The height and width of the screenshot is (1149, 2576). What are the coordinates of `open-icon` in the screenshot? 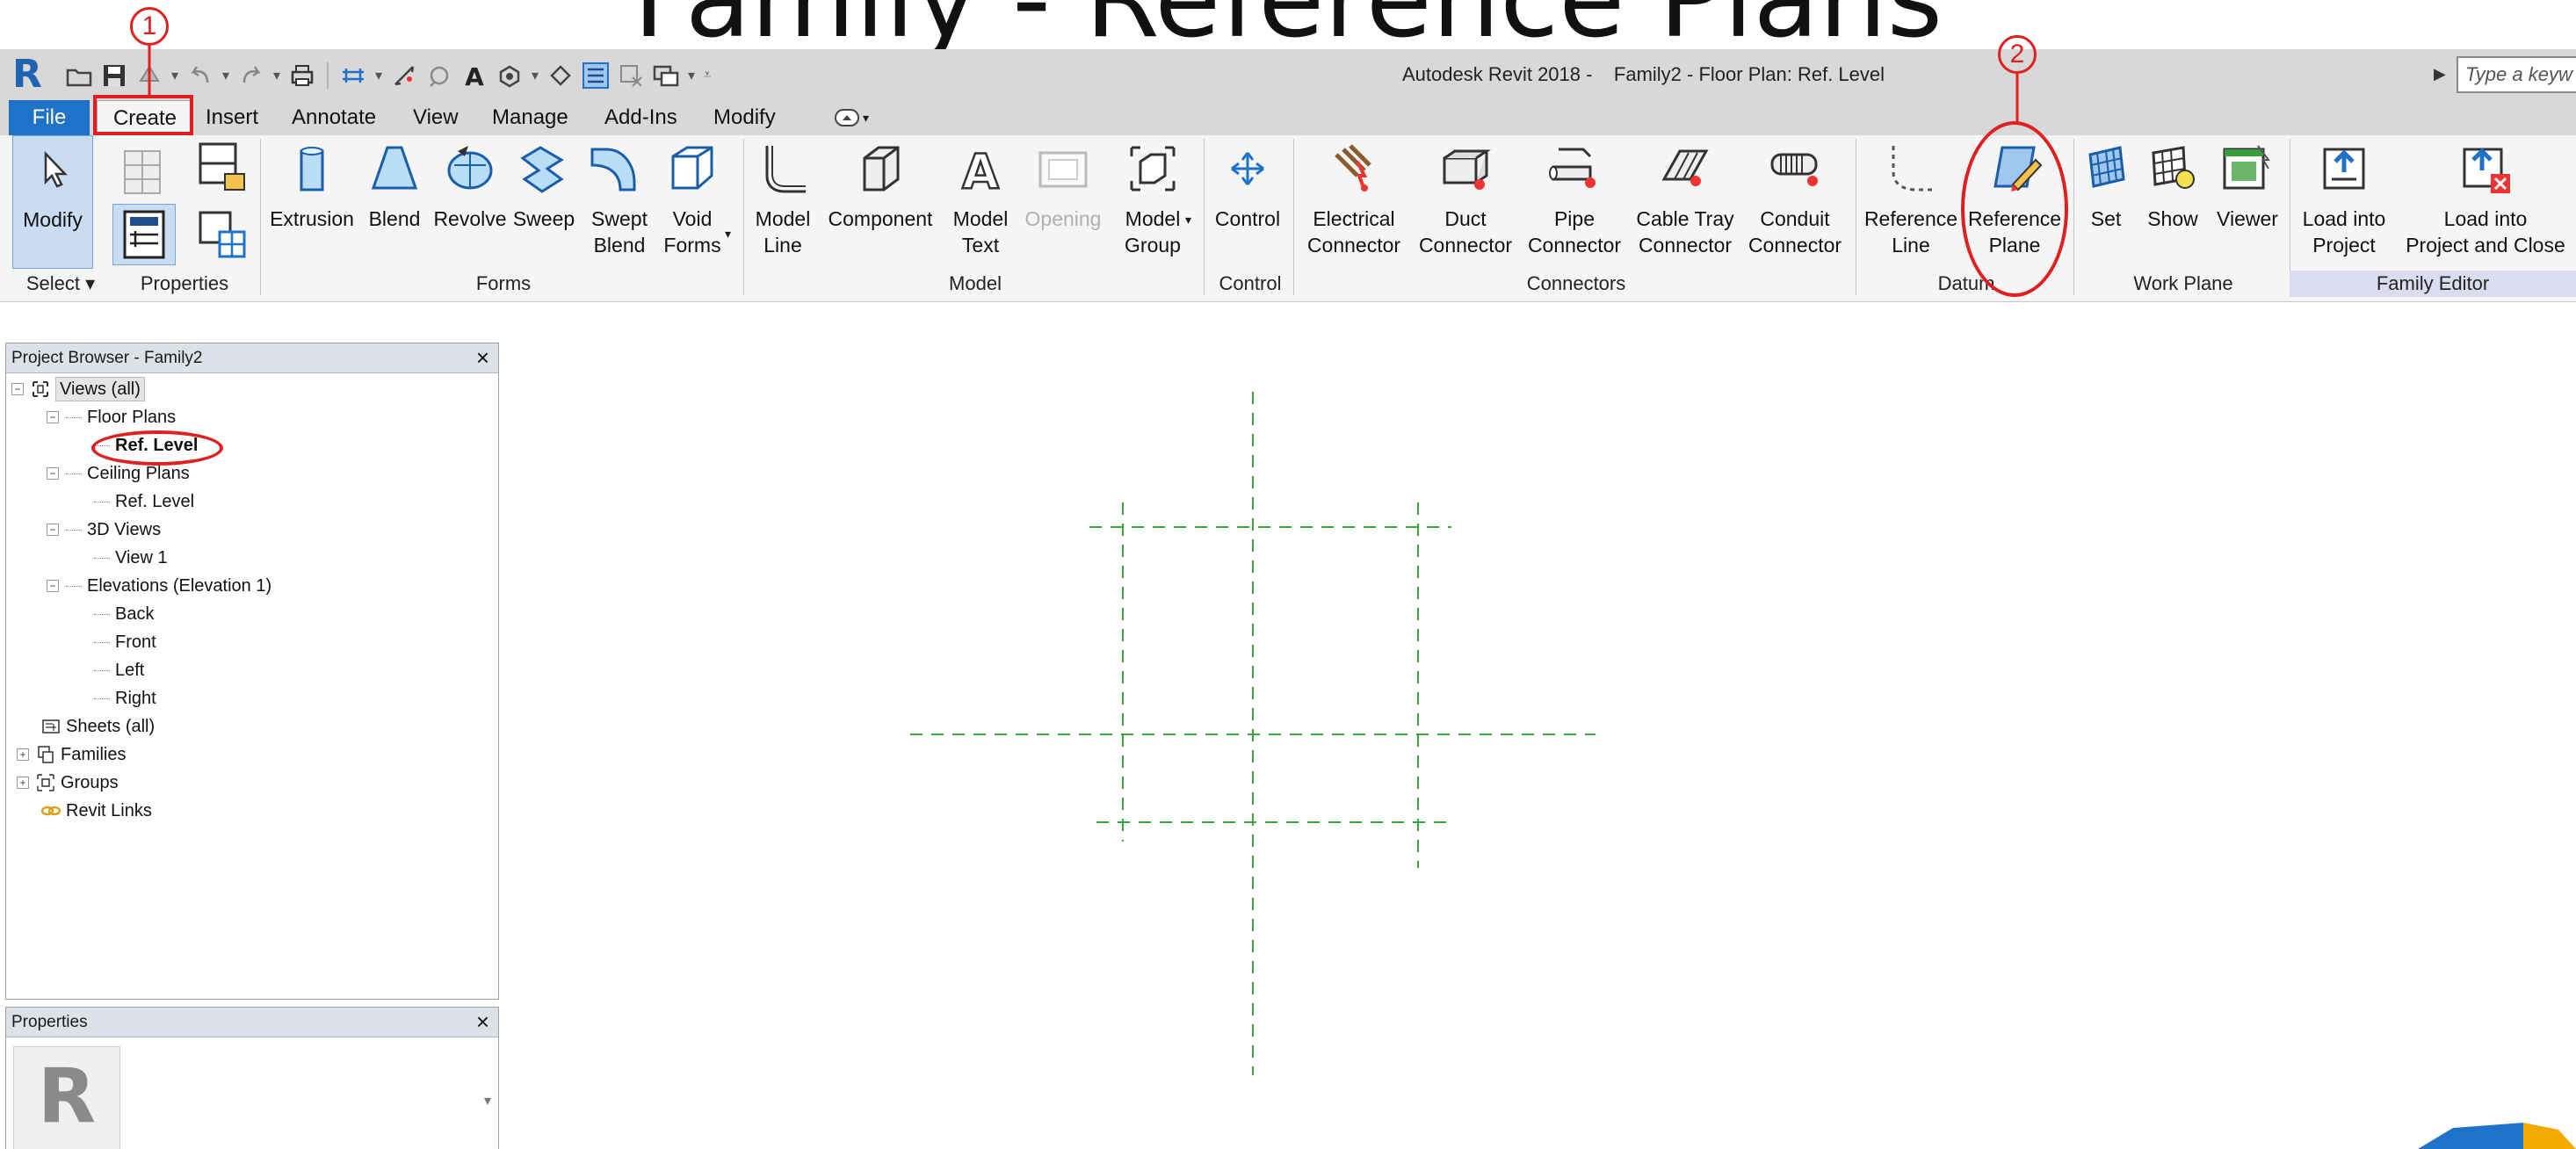 It's located at (79, 75).